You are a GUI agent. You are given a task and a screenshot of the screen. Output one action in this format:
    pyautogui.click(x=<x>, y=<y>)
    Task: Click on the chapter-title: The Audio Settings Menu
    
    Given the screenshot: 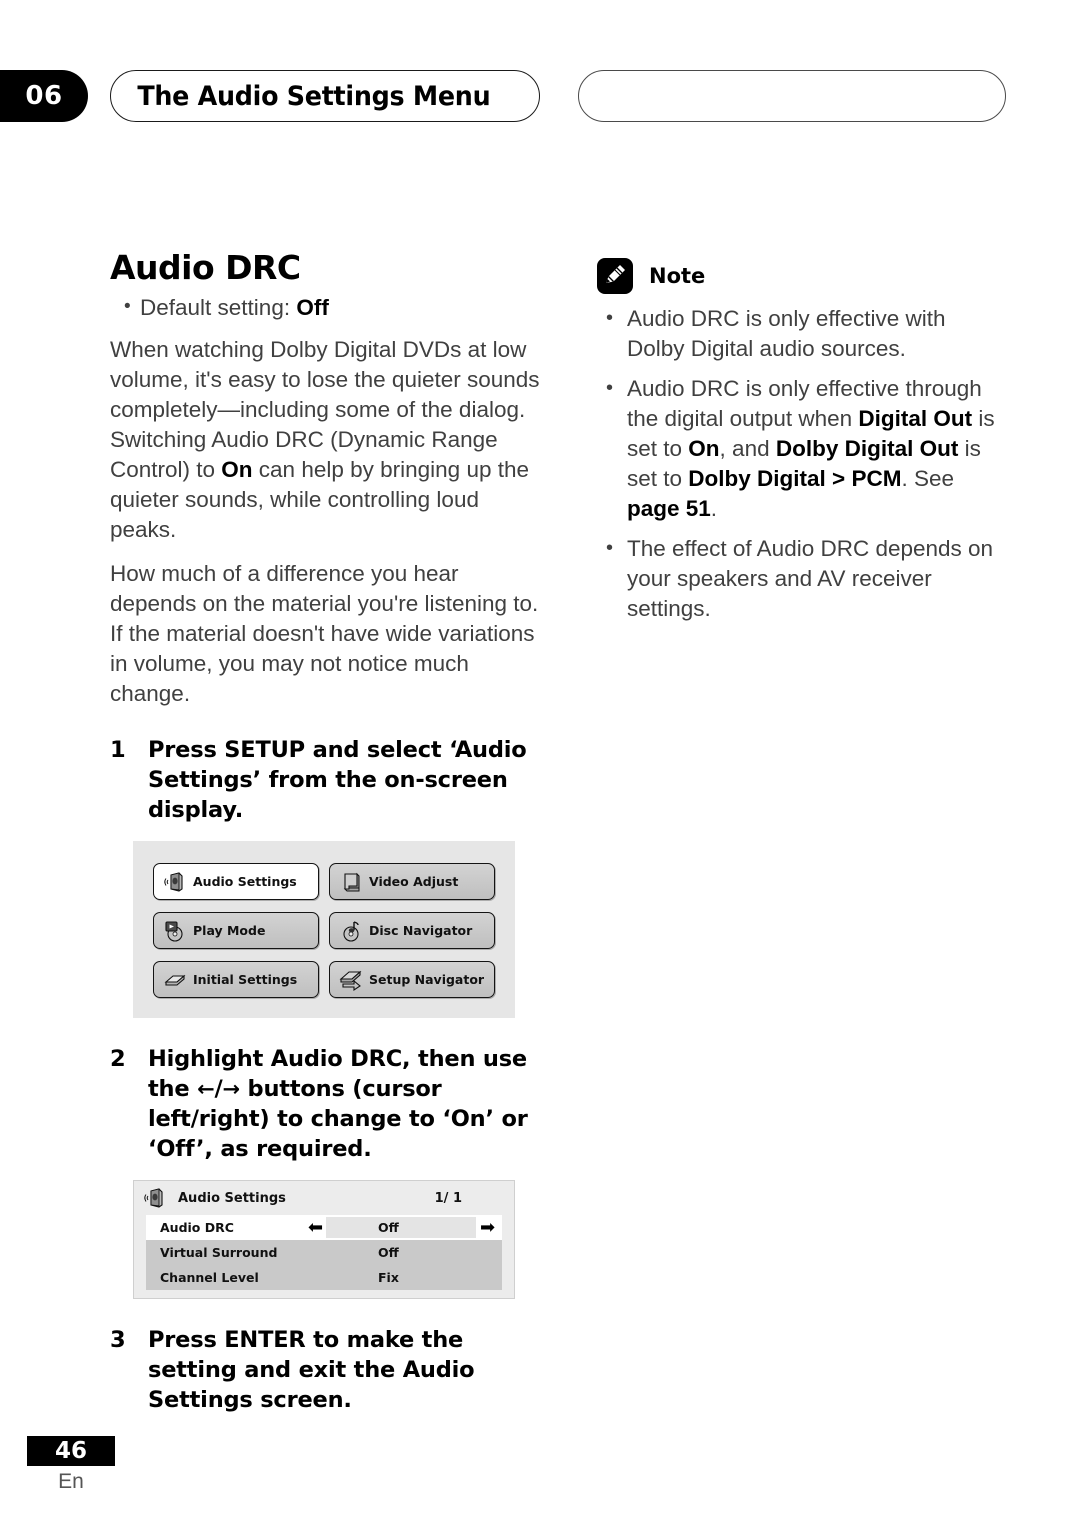 What is the action you would take?
    pyautogui.click(x=314, y=96)
    